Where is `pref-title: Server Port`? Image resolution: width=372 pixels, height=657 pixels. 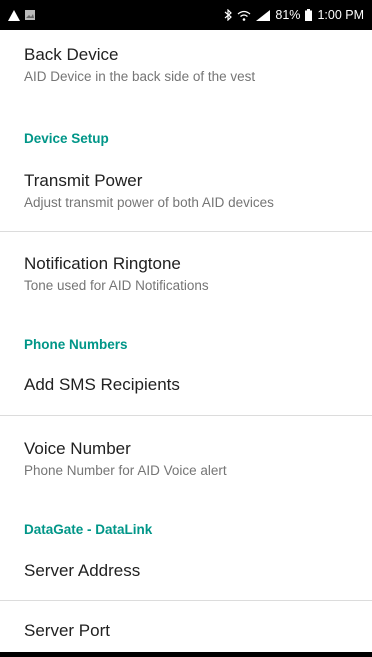 pref-title: Server Port is located at coordinates (67, 630).